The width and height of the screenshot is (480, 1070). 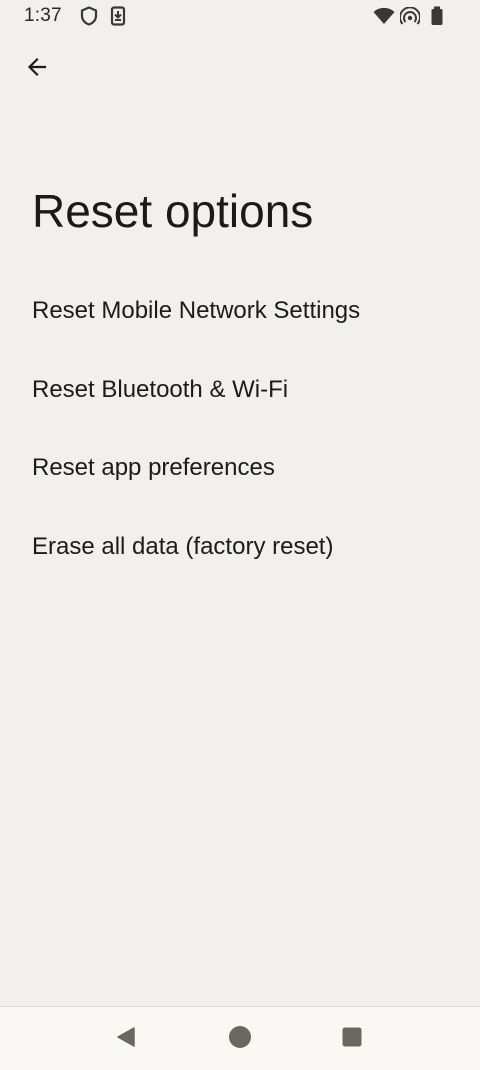 I want to click on status-time: 1:37, so click(x=43, y=15).